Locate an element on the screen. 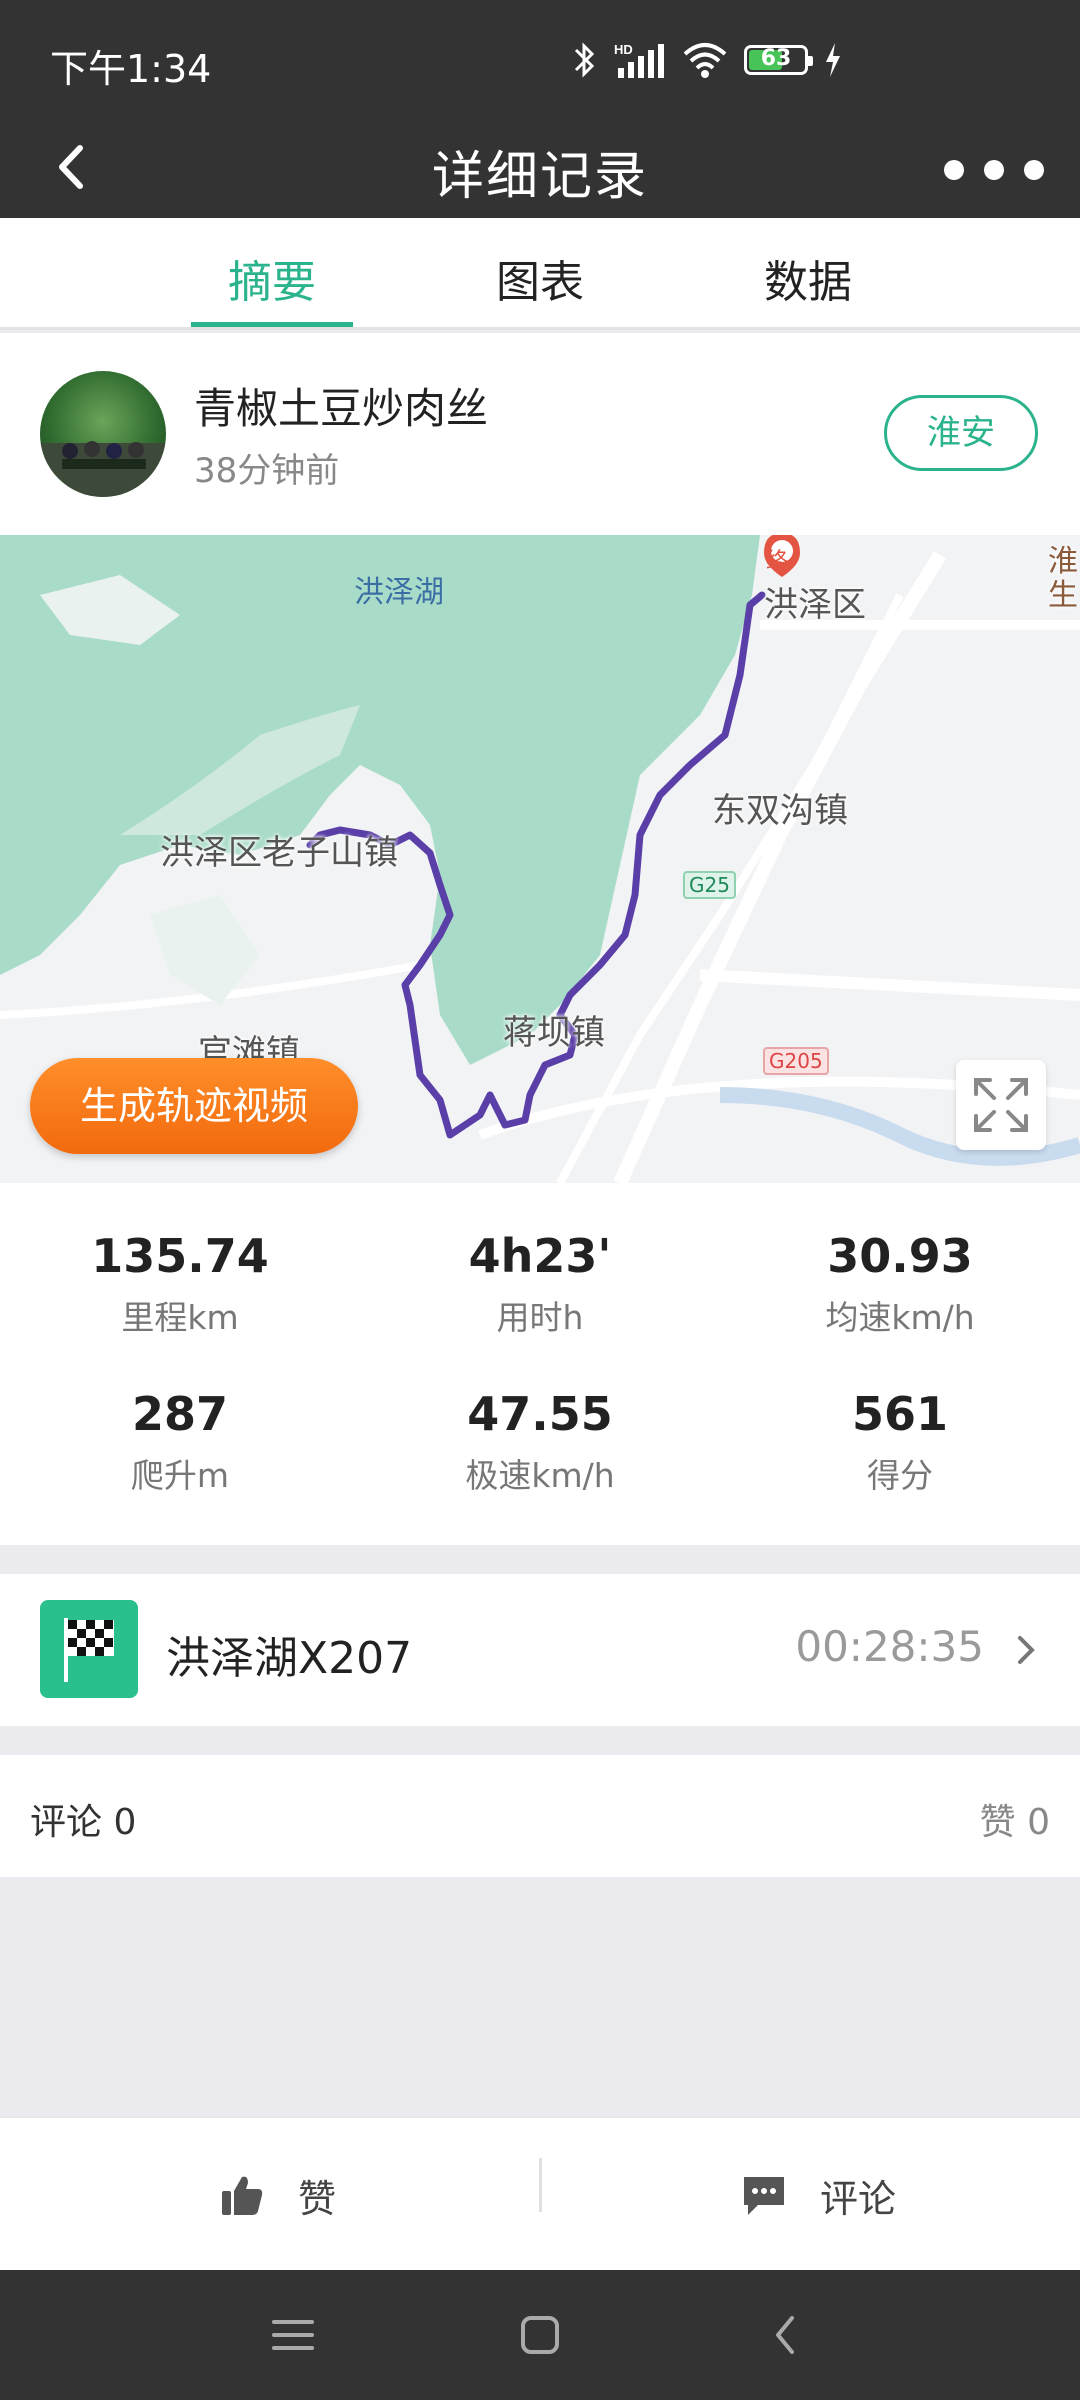 The image size is (1080, 2400). thumbs-up-icon is located at coordinates (242, 2195).